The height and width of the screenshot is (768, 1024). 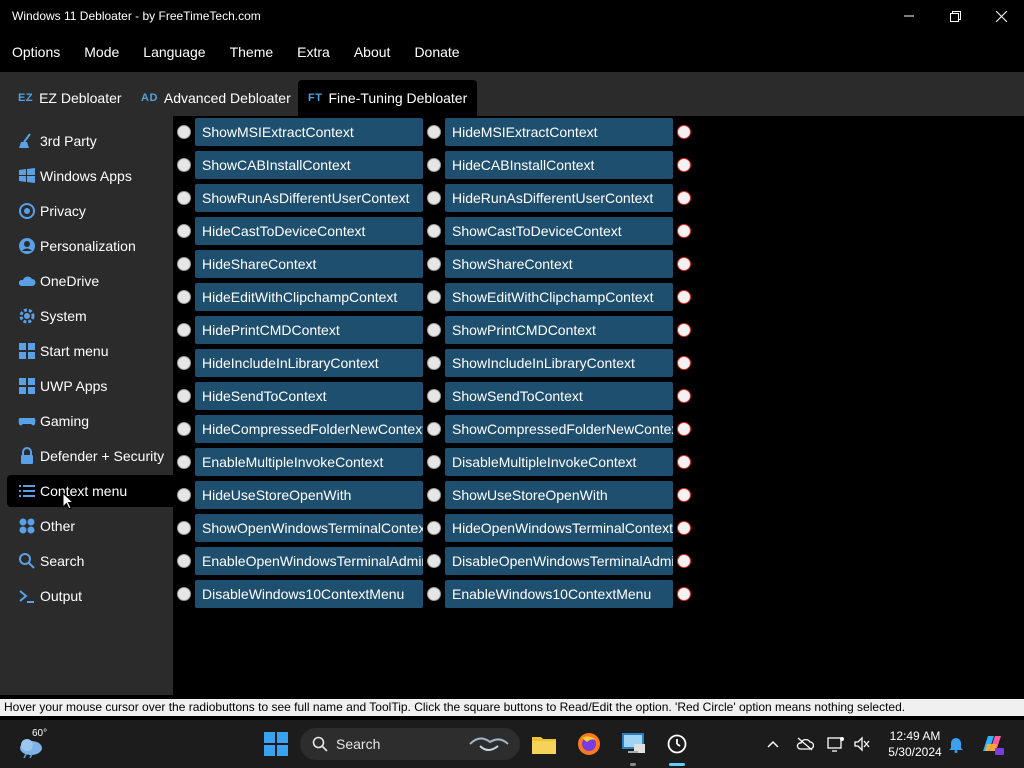 I want to click on menu-mode: Mode, so click(x=101, y=52).